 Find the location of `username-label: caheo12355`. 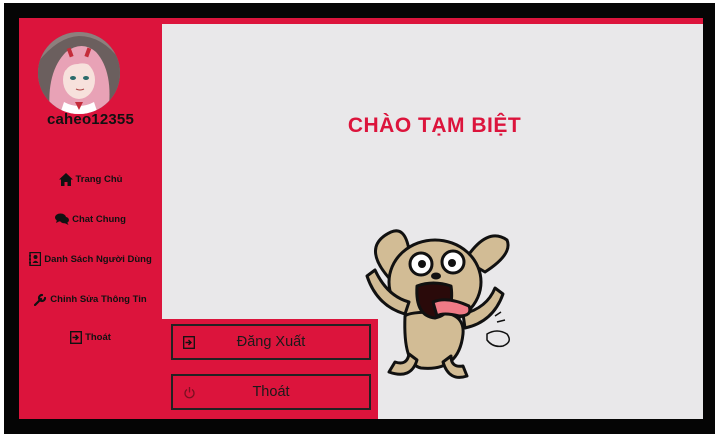

username-label: caheo12355 is located at coordinates (90, 119).